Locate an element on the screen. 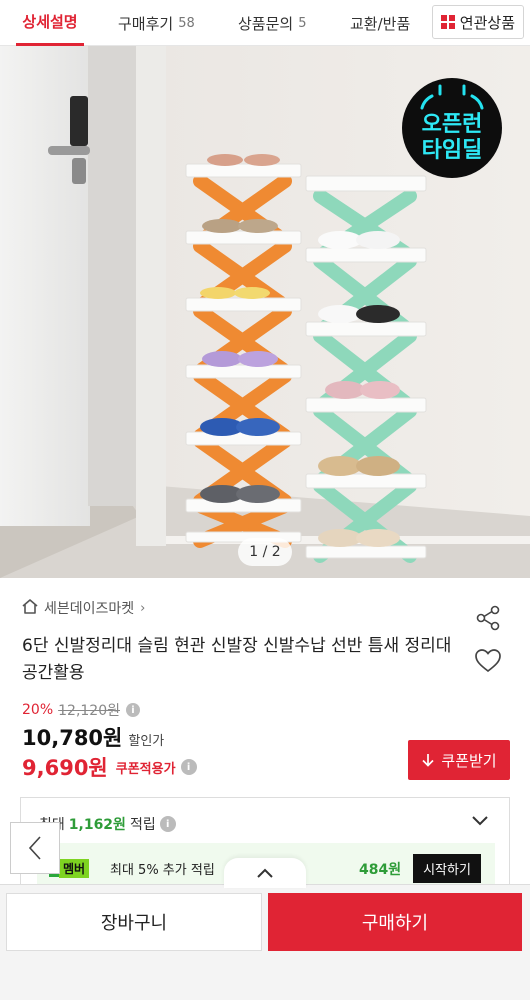  chevron-down-icon is located at coordinates (480, 821).